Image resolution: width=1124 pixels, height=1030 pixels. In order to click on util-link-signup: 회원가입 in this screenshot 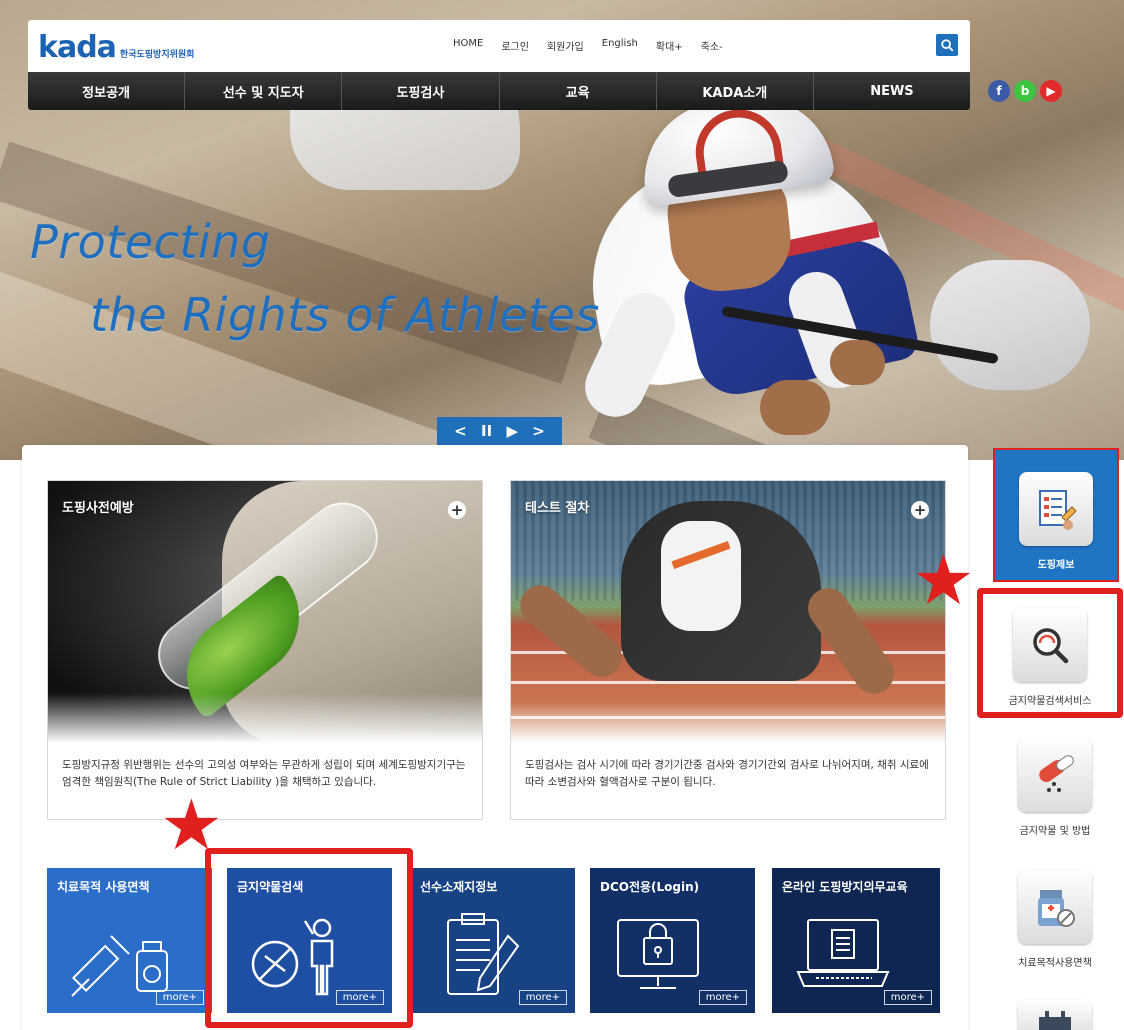, I will do `click(565, 45)`.